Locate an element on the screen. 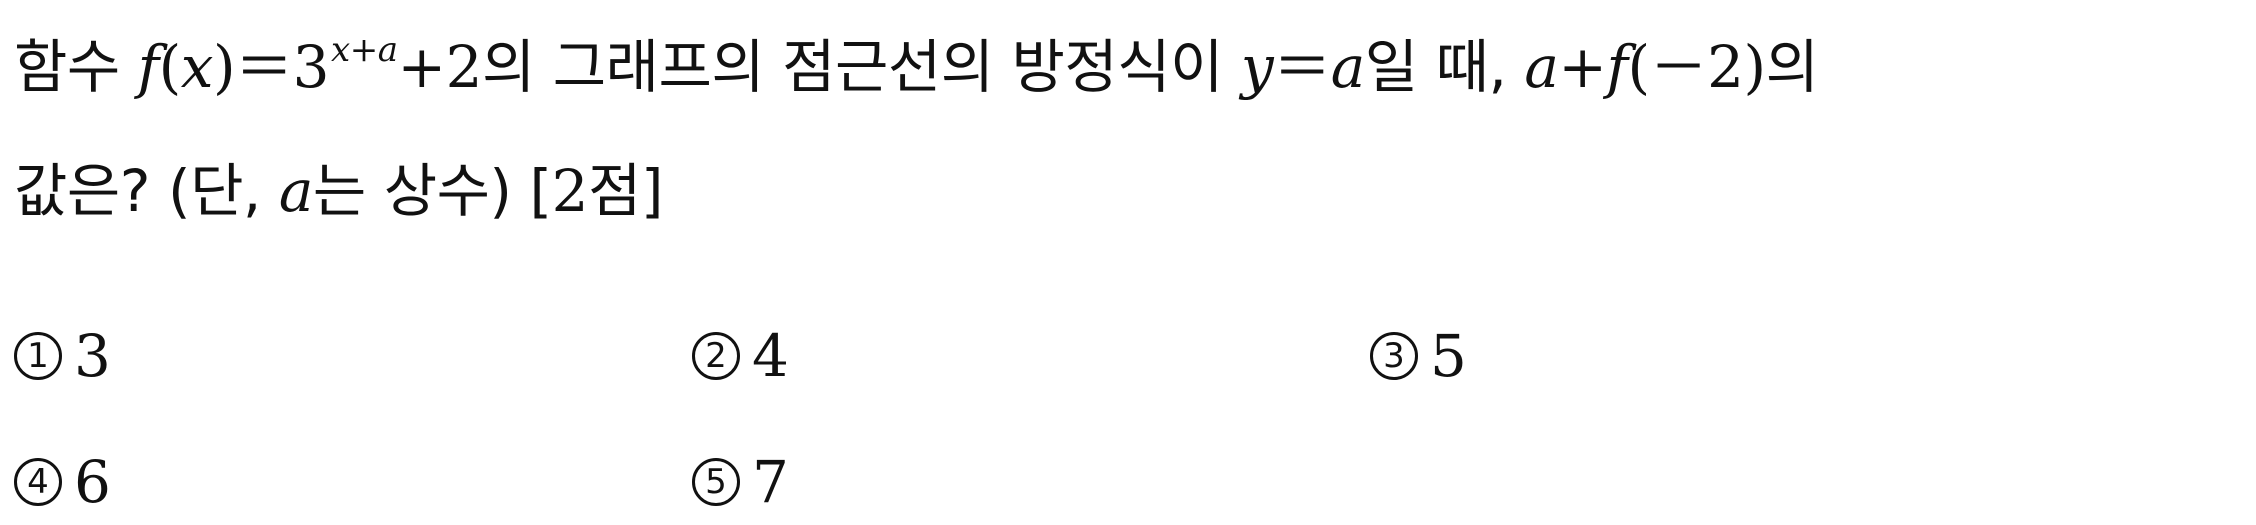  choice-number-marker: 4 is located at coordinates (38, 482).